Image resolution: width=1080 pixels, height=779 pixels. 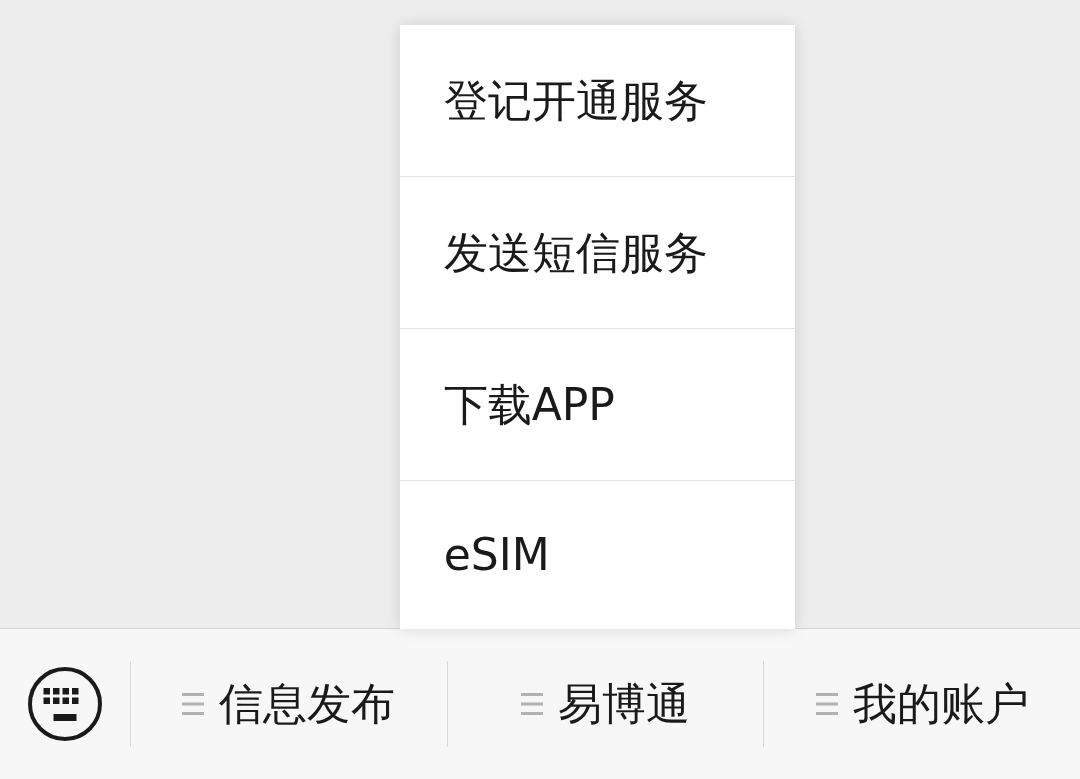 I want to click on keyboard-icon, so click(x=65, y=704).